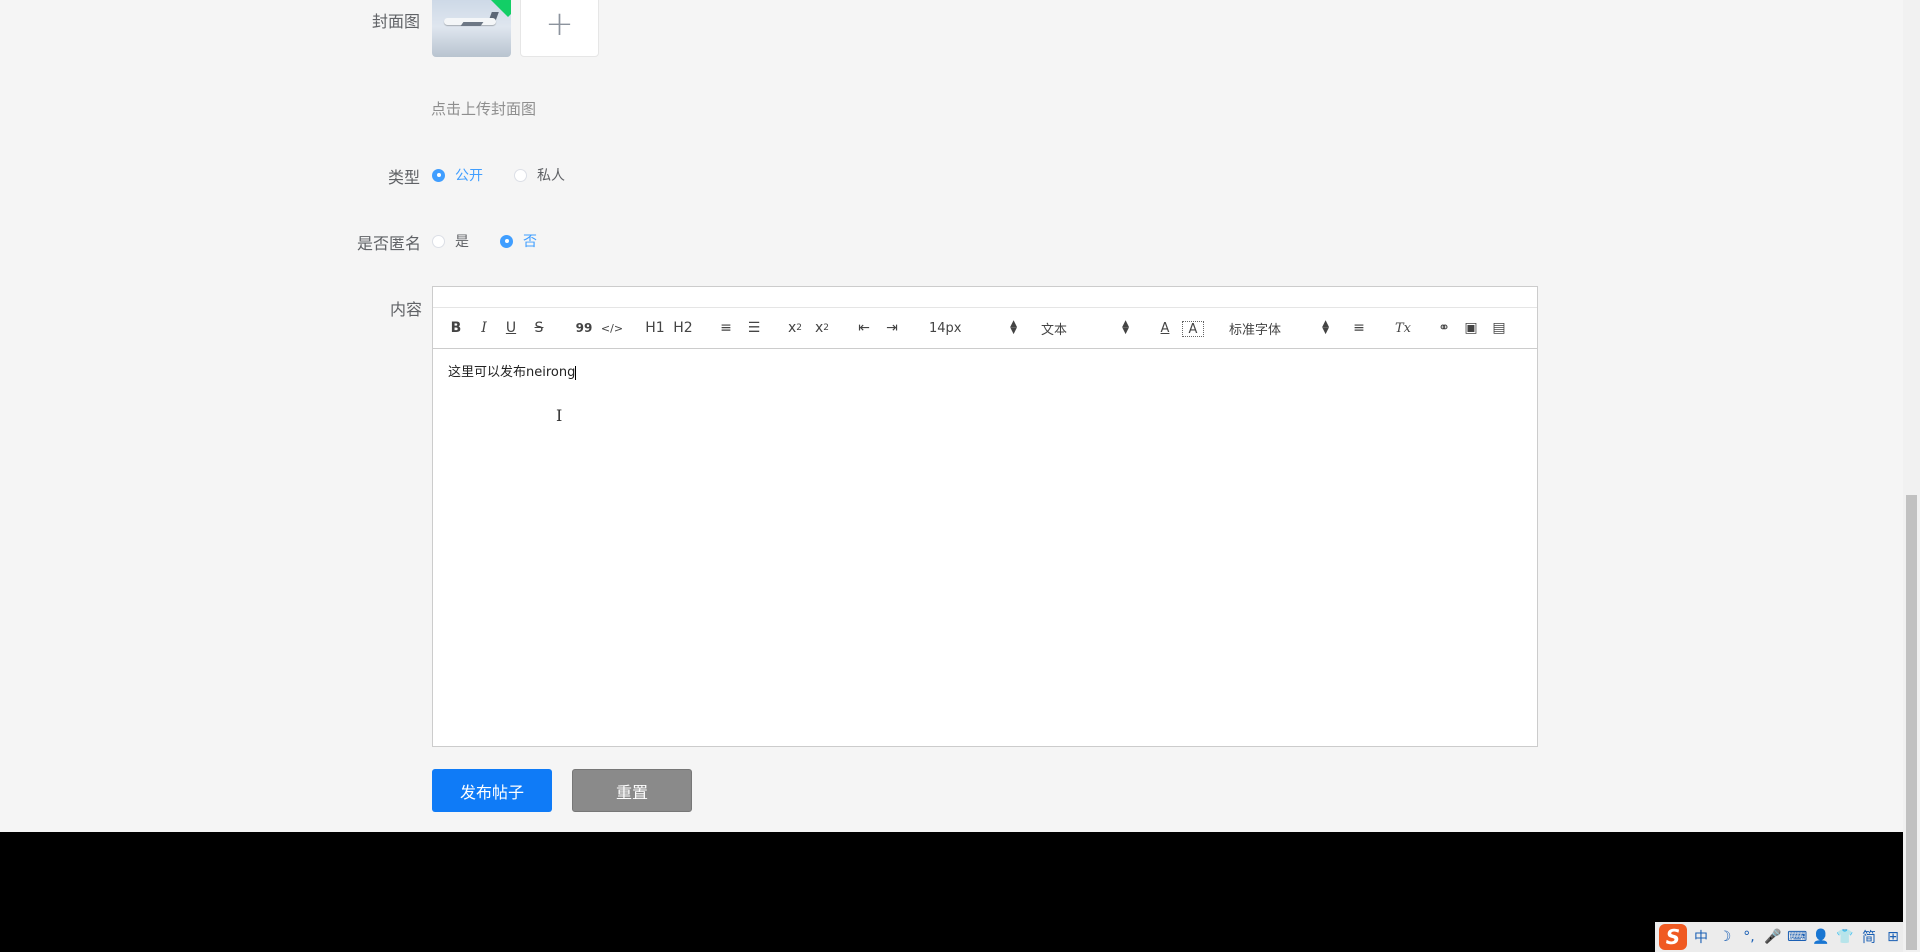 This screenshot has width=1920, height=952. Describe the element at coordinates (405, 309) in the screenshot. I see `content-label: 内容` at that location.